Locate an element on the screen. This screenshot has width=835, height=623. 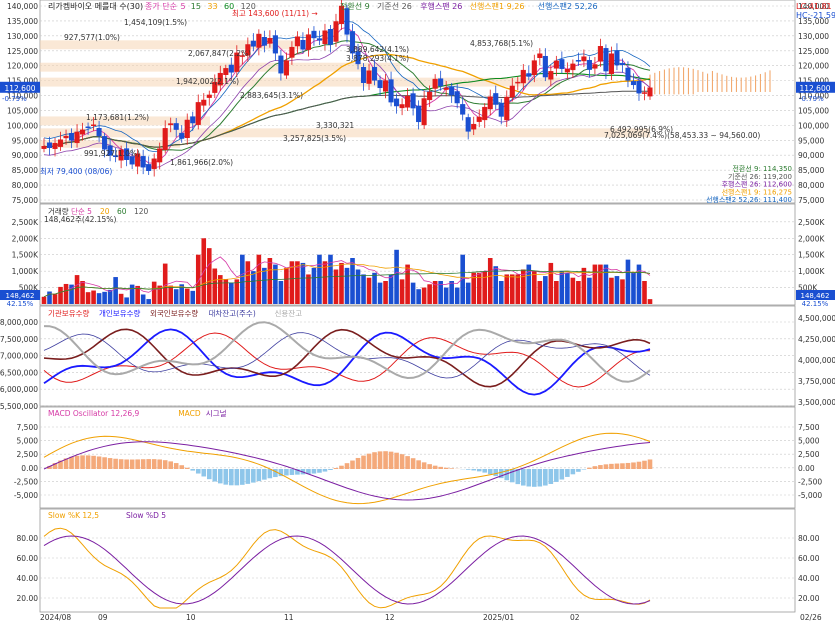
holdings-tick-left: 15,500,000 is located at coordinates (19, 406).